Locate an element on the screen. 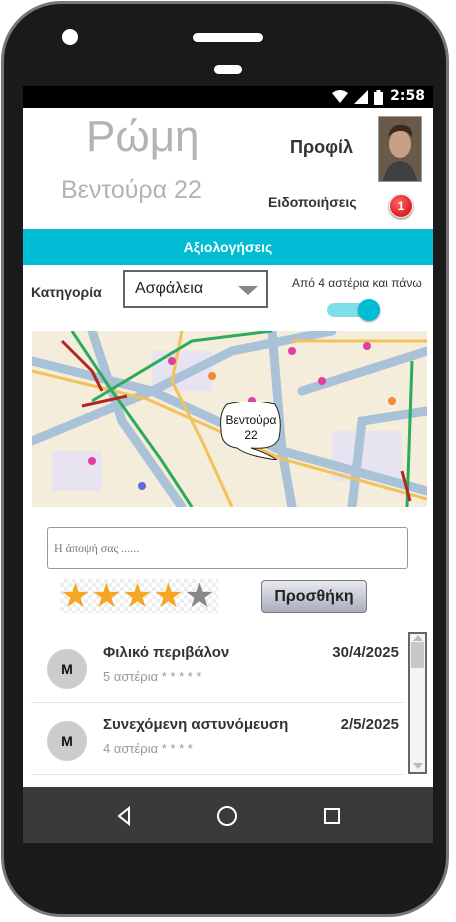  category-dropdown: Ασφάλεια is located at coordinates (195, 289).